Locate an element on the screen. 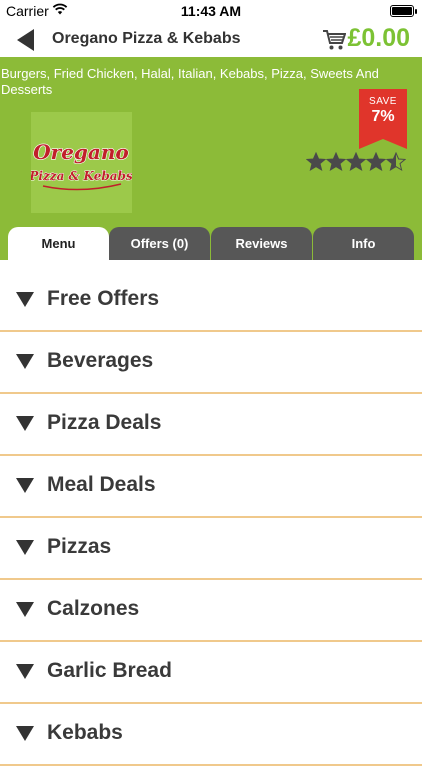  status-bar: Carrier 11:43 AM is located at coordinates (211, 11).